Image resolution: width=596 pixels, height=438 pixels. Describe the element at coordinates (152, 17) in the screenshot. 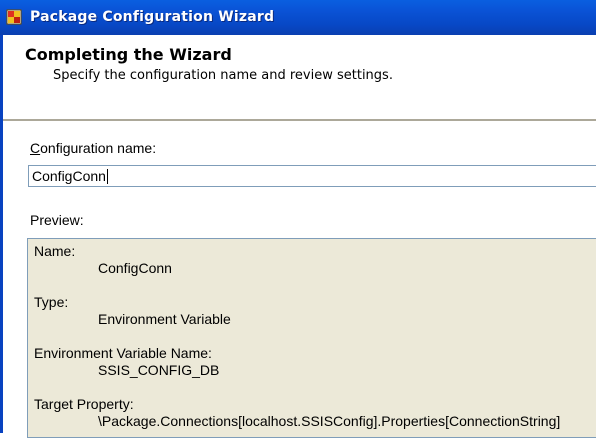

I see `window-title: Package Configuration Wizard` at that location.